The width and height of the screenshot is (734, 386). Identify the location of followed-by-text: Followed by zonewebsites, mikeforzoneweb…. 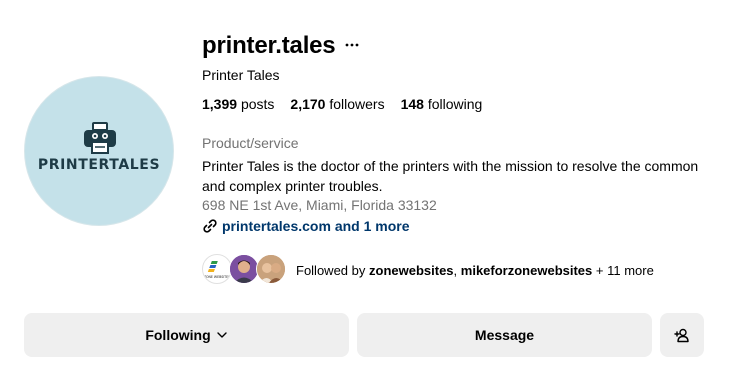
(475, 270).